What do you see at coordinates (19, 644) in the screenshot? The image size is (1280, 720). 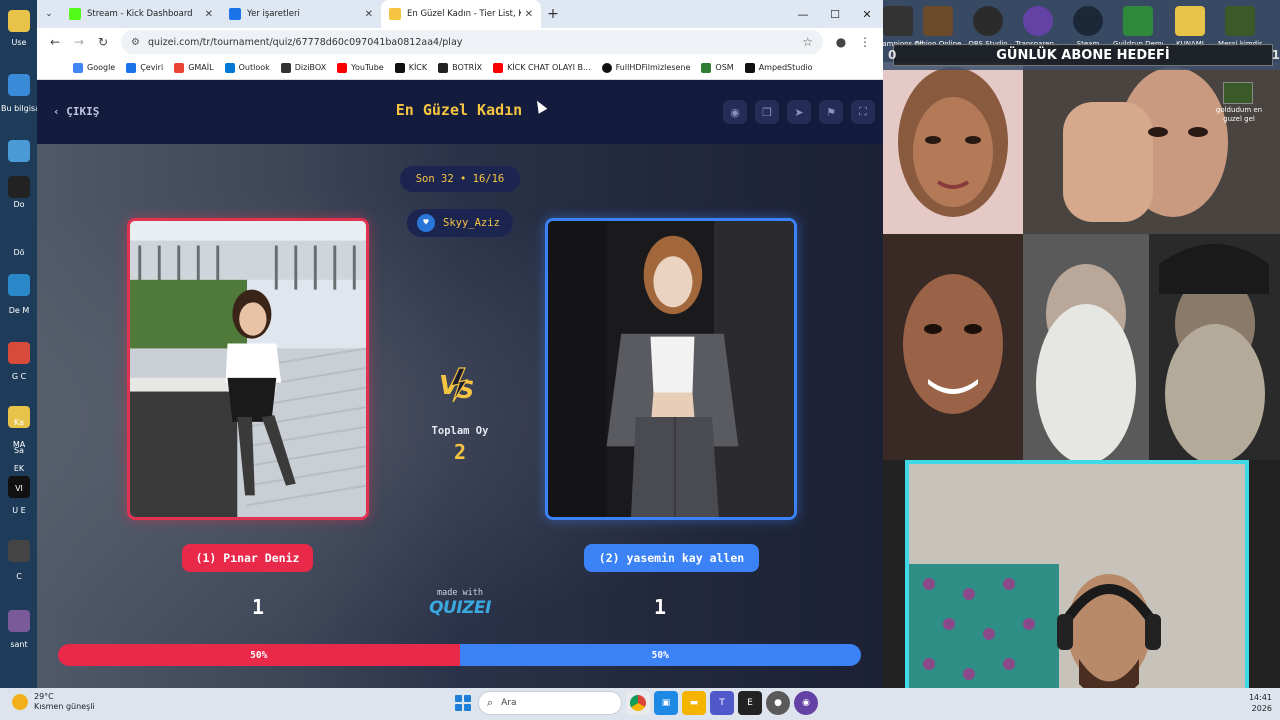 I see `desktop-label: sant` at bounding box center [19, 644].